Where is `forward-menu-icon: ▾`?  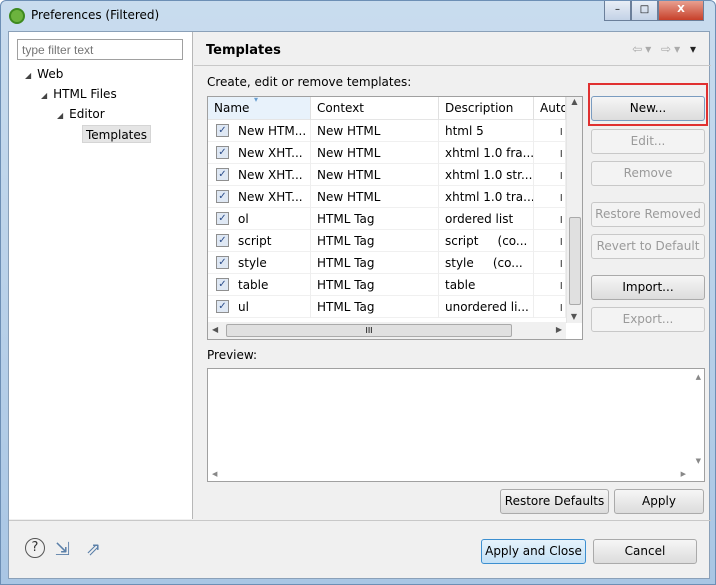 forward-menu-icon: ▾ is located at coordinates (678, 49).